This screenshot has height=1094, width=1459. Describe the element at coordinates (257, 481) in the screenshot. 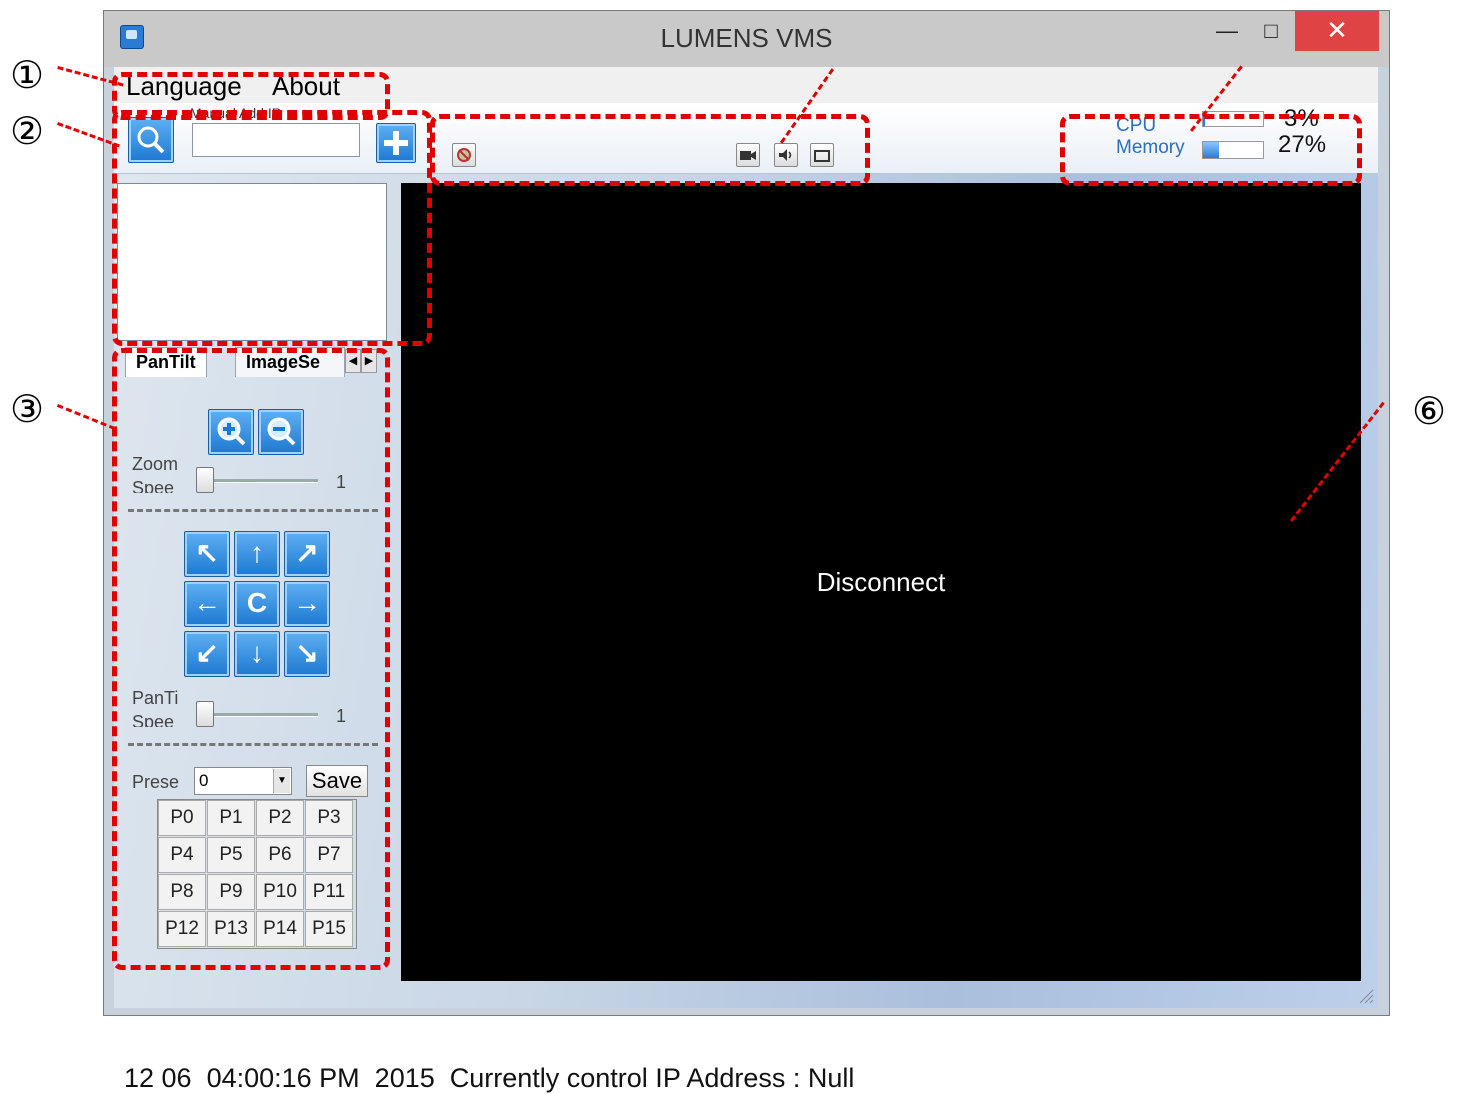

I see `zoom-speed-track` at that location.